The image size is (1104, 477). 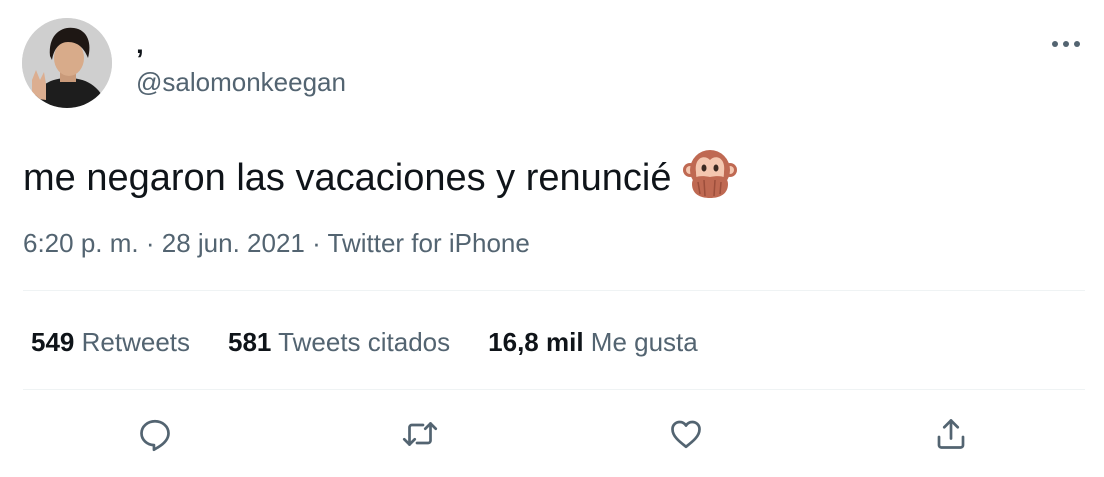 I want to click on share-button, so click(x=951, y=434).